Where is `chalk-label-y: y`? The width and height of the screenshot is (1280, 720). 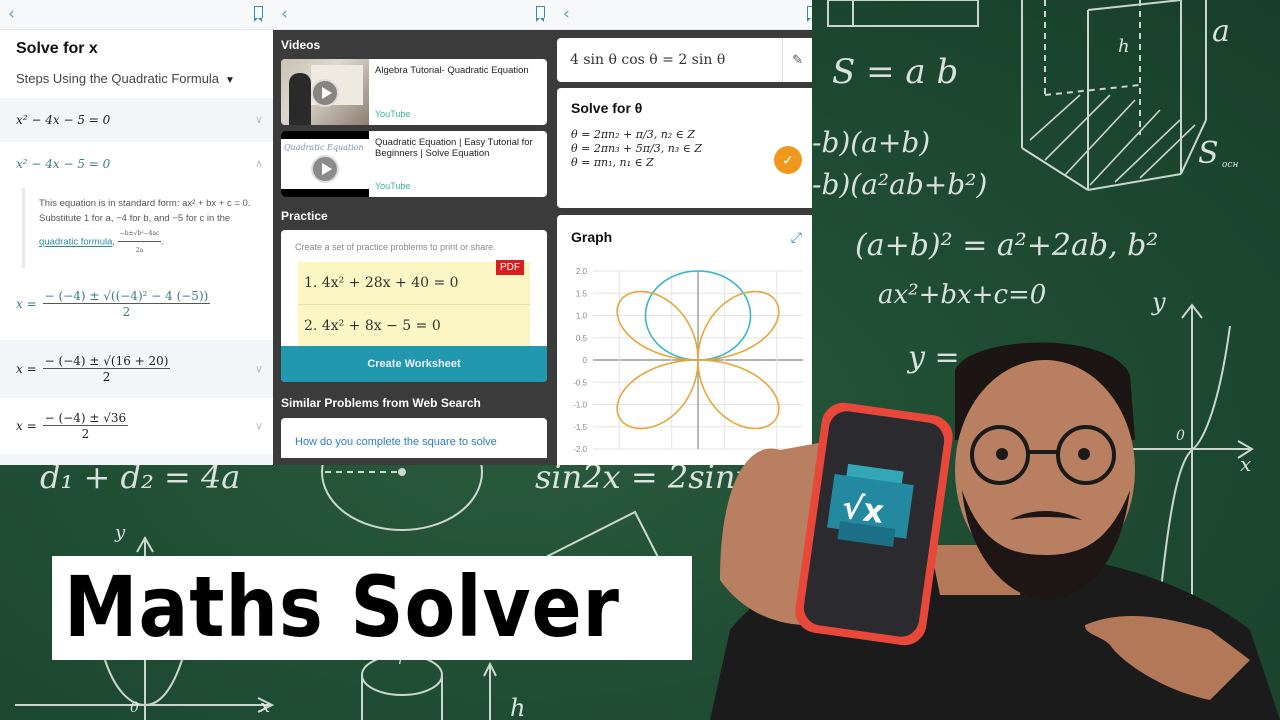
chalk-label-y: y is located at coordinates (1159, 302).